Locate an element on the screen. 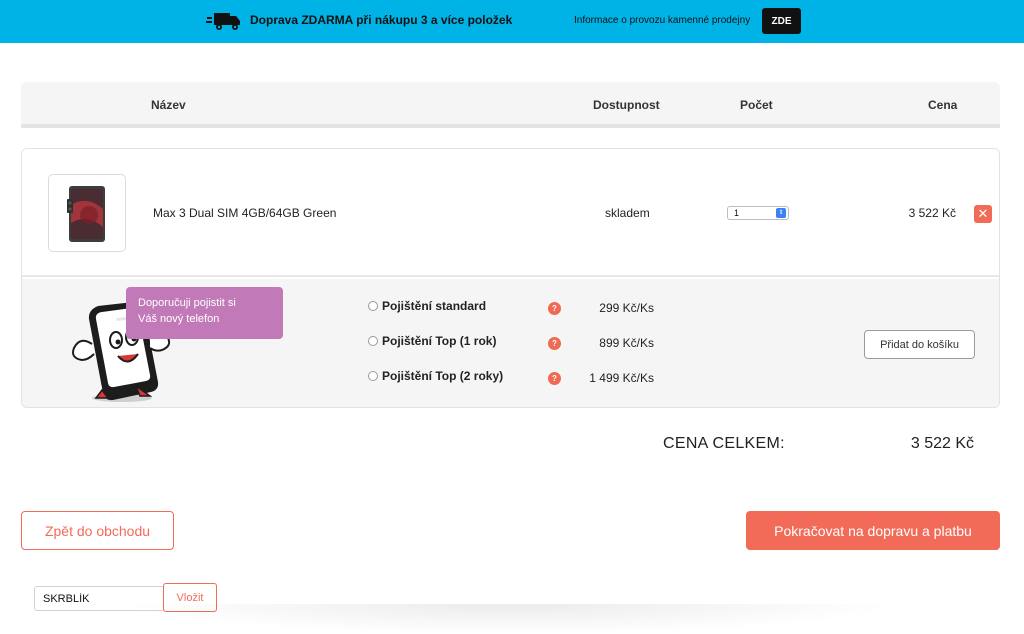 This screenshot has height=634, width=1024. insurance-price-top-2: 1 499 Kč/Ks is located at coordinates (621, 378).